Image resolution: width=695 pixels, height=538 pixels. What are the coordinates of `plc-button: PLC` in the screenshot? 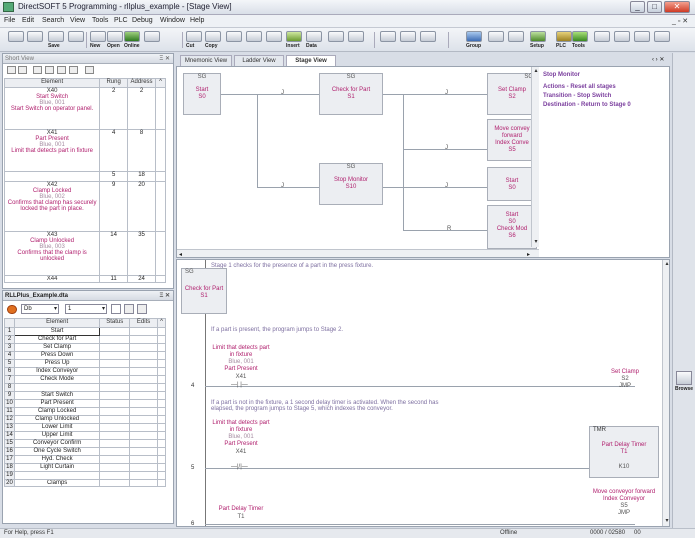 It's located at (564, 40).